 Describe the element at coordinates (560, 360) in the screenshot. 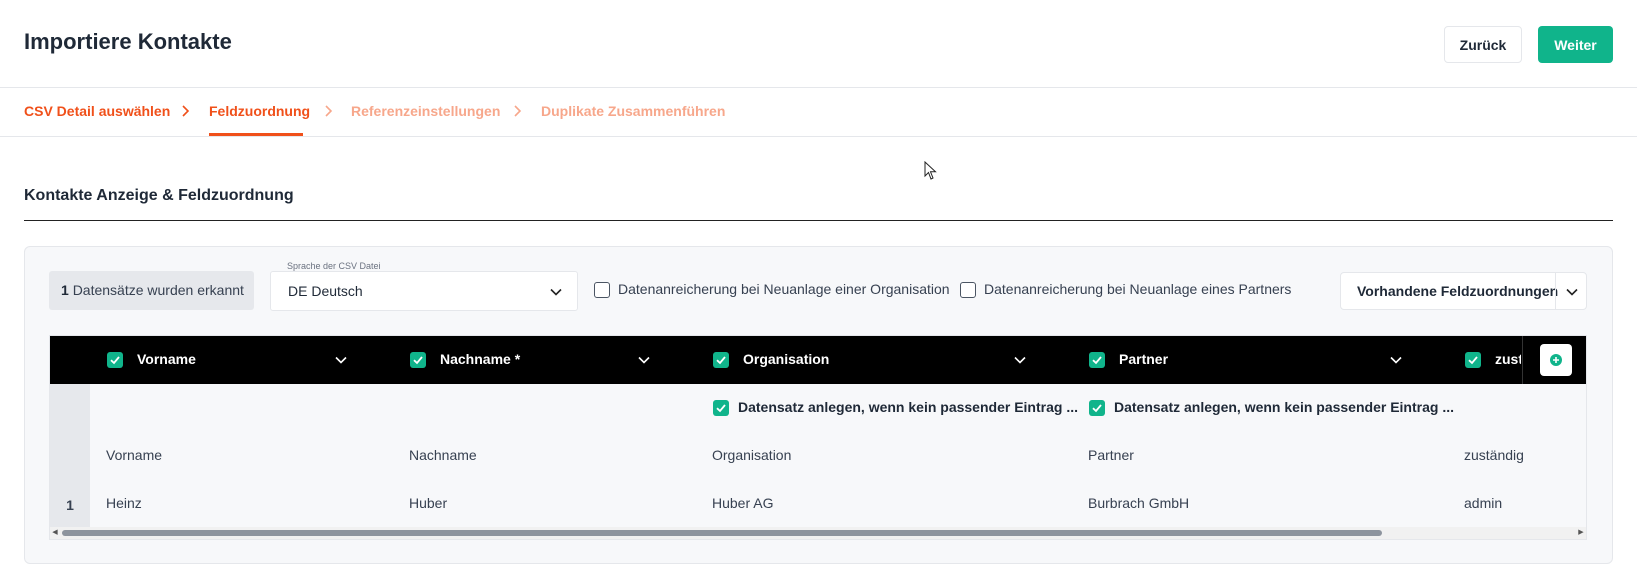

I see `column-header-nachname: Nachname *` at that location.